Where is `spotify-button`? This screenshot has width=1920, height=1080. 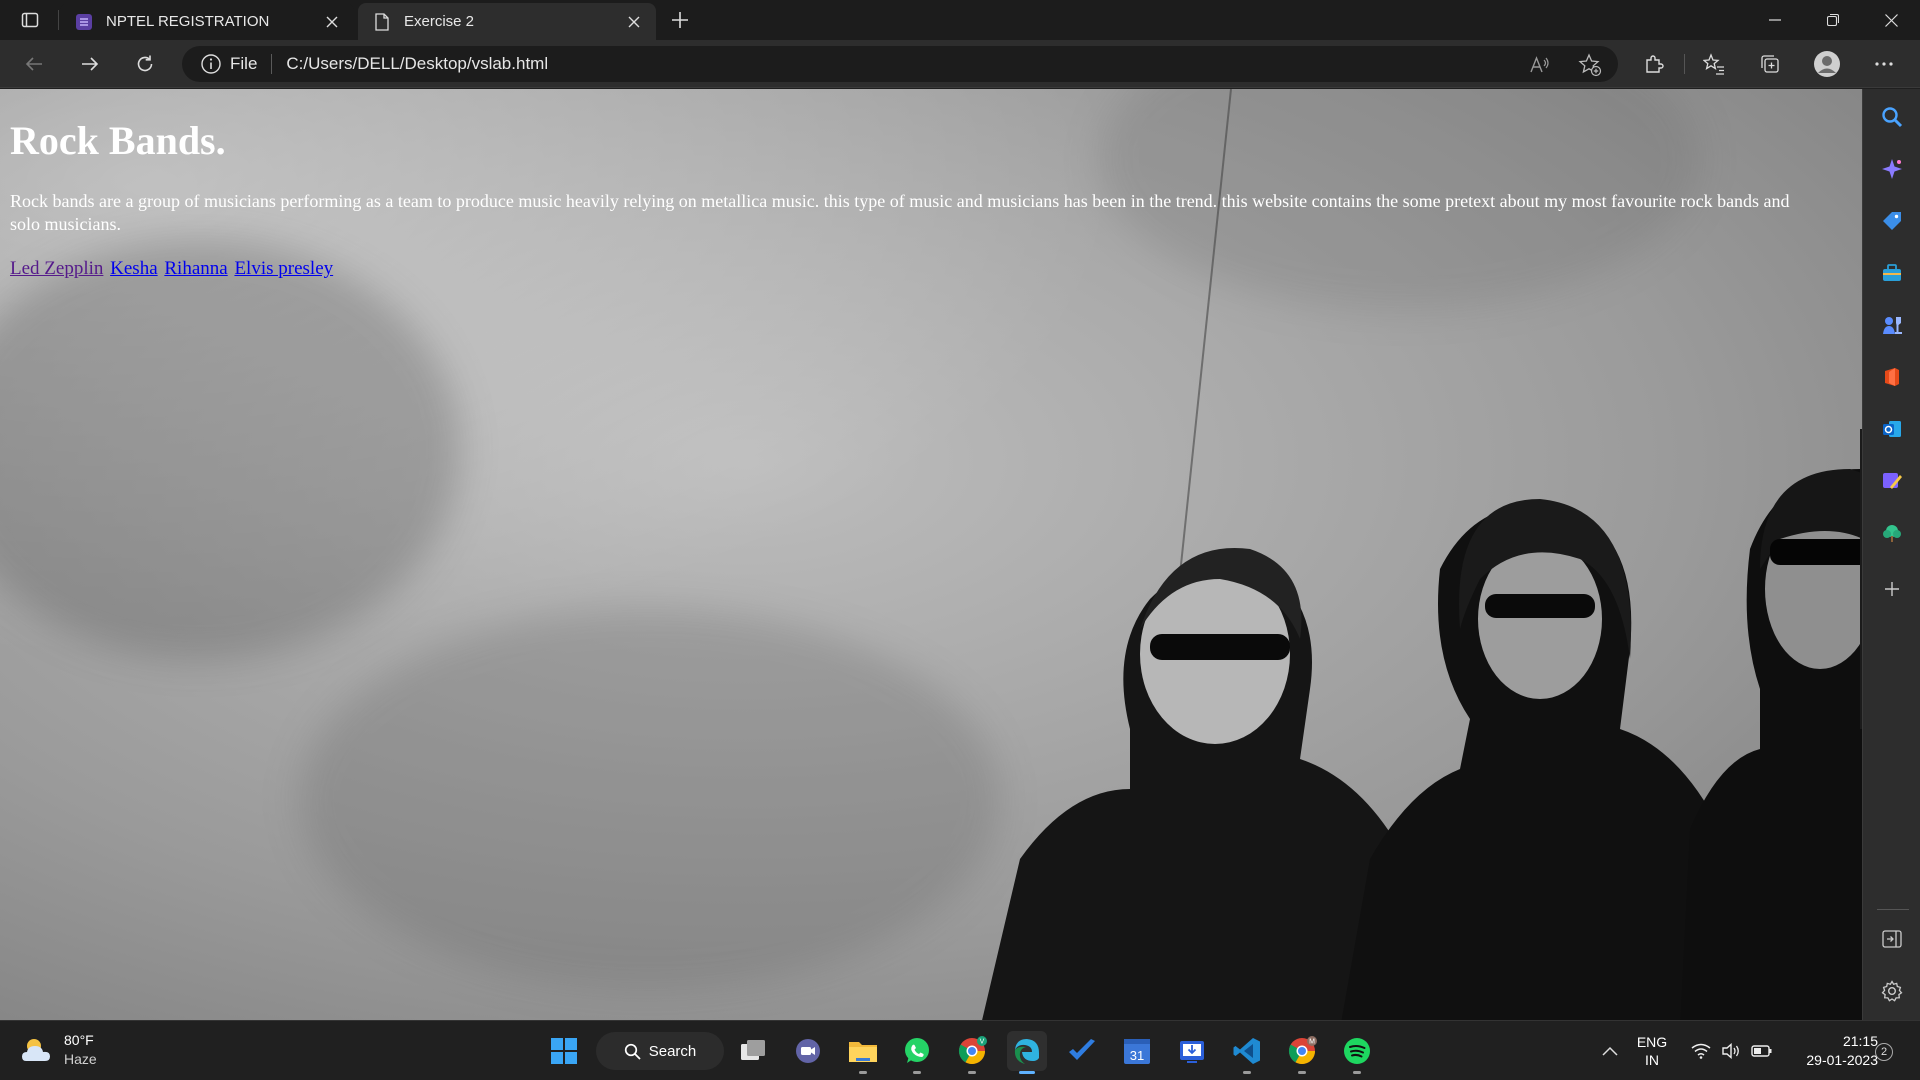
spotify-button is located at coordinates (1357, 1052).